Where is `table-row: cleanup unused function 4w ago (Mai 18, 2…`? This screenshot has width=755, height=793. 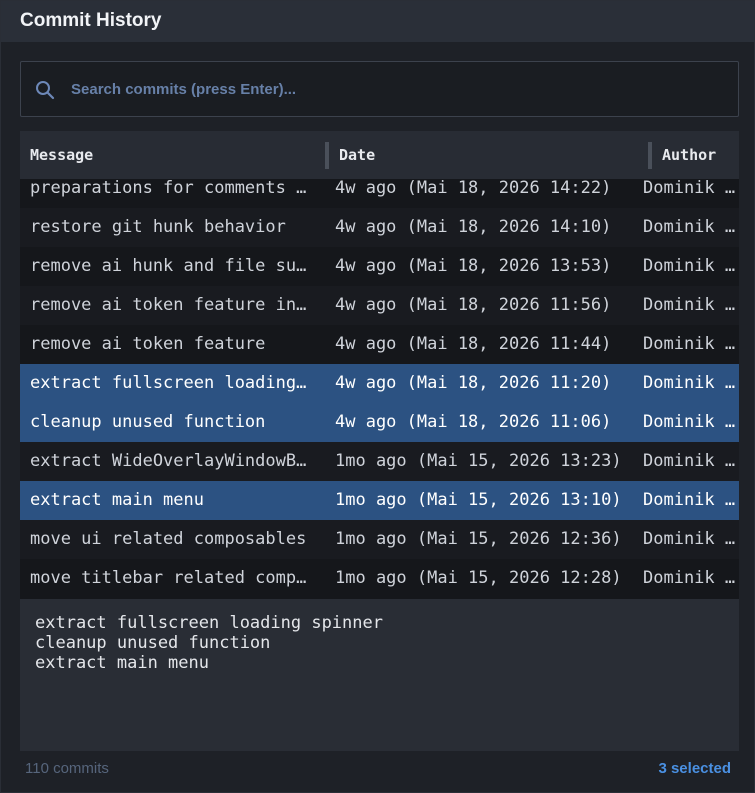
table-row: cleanup unused function 4w ago (Mai 18, 2… is located at coordinates (379, 422).